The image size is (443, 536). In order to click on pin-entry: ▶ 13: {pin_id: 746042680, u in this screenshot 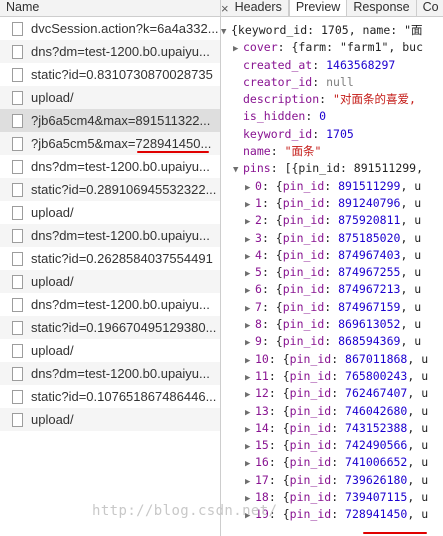, I will do `click(332, 411)`.